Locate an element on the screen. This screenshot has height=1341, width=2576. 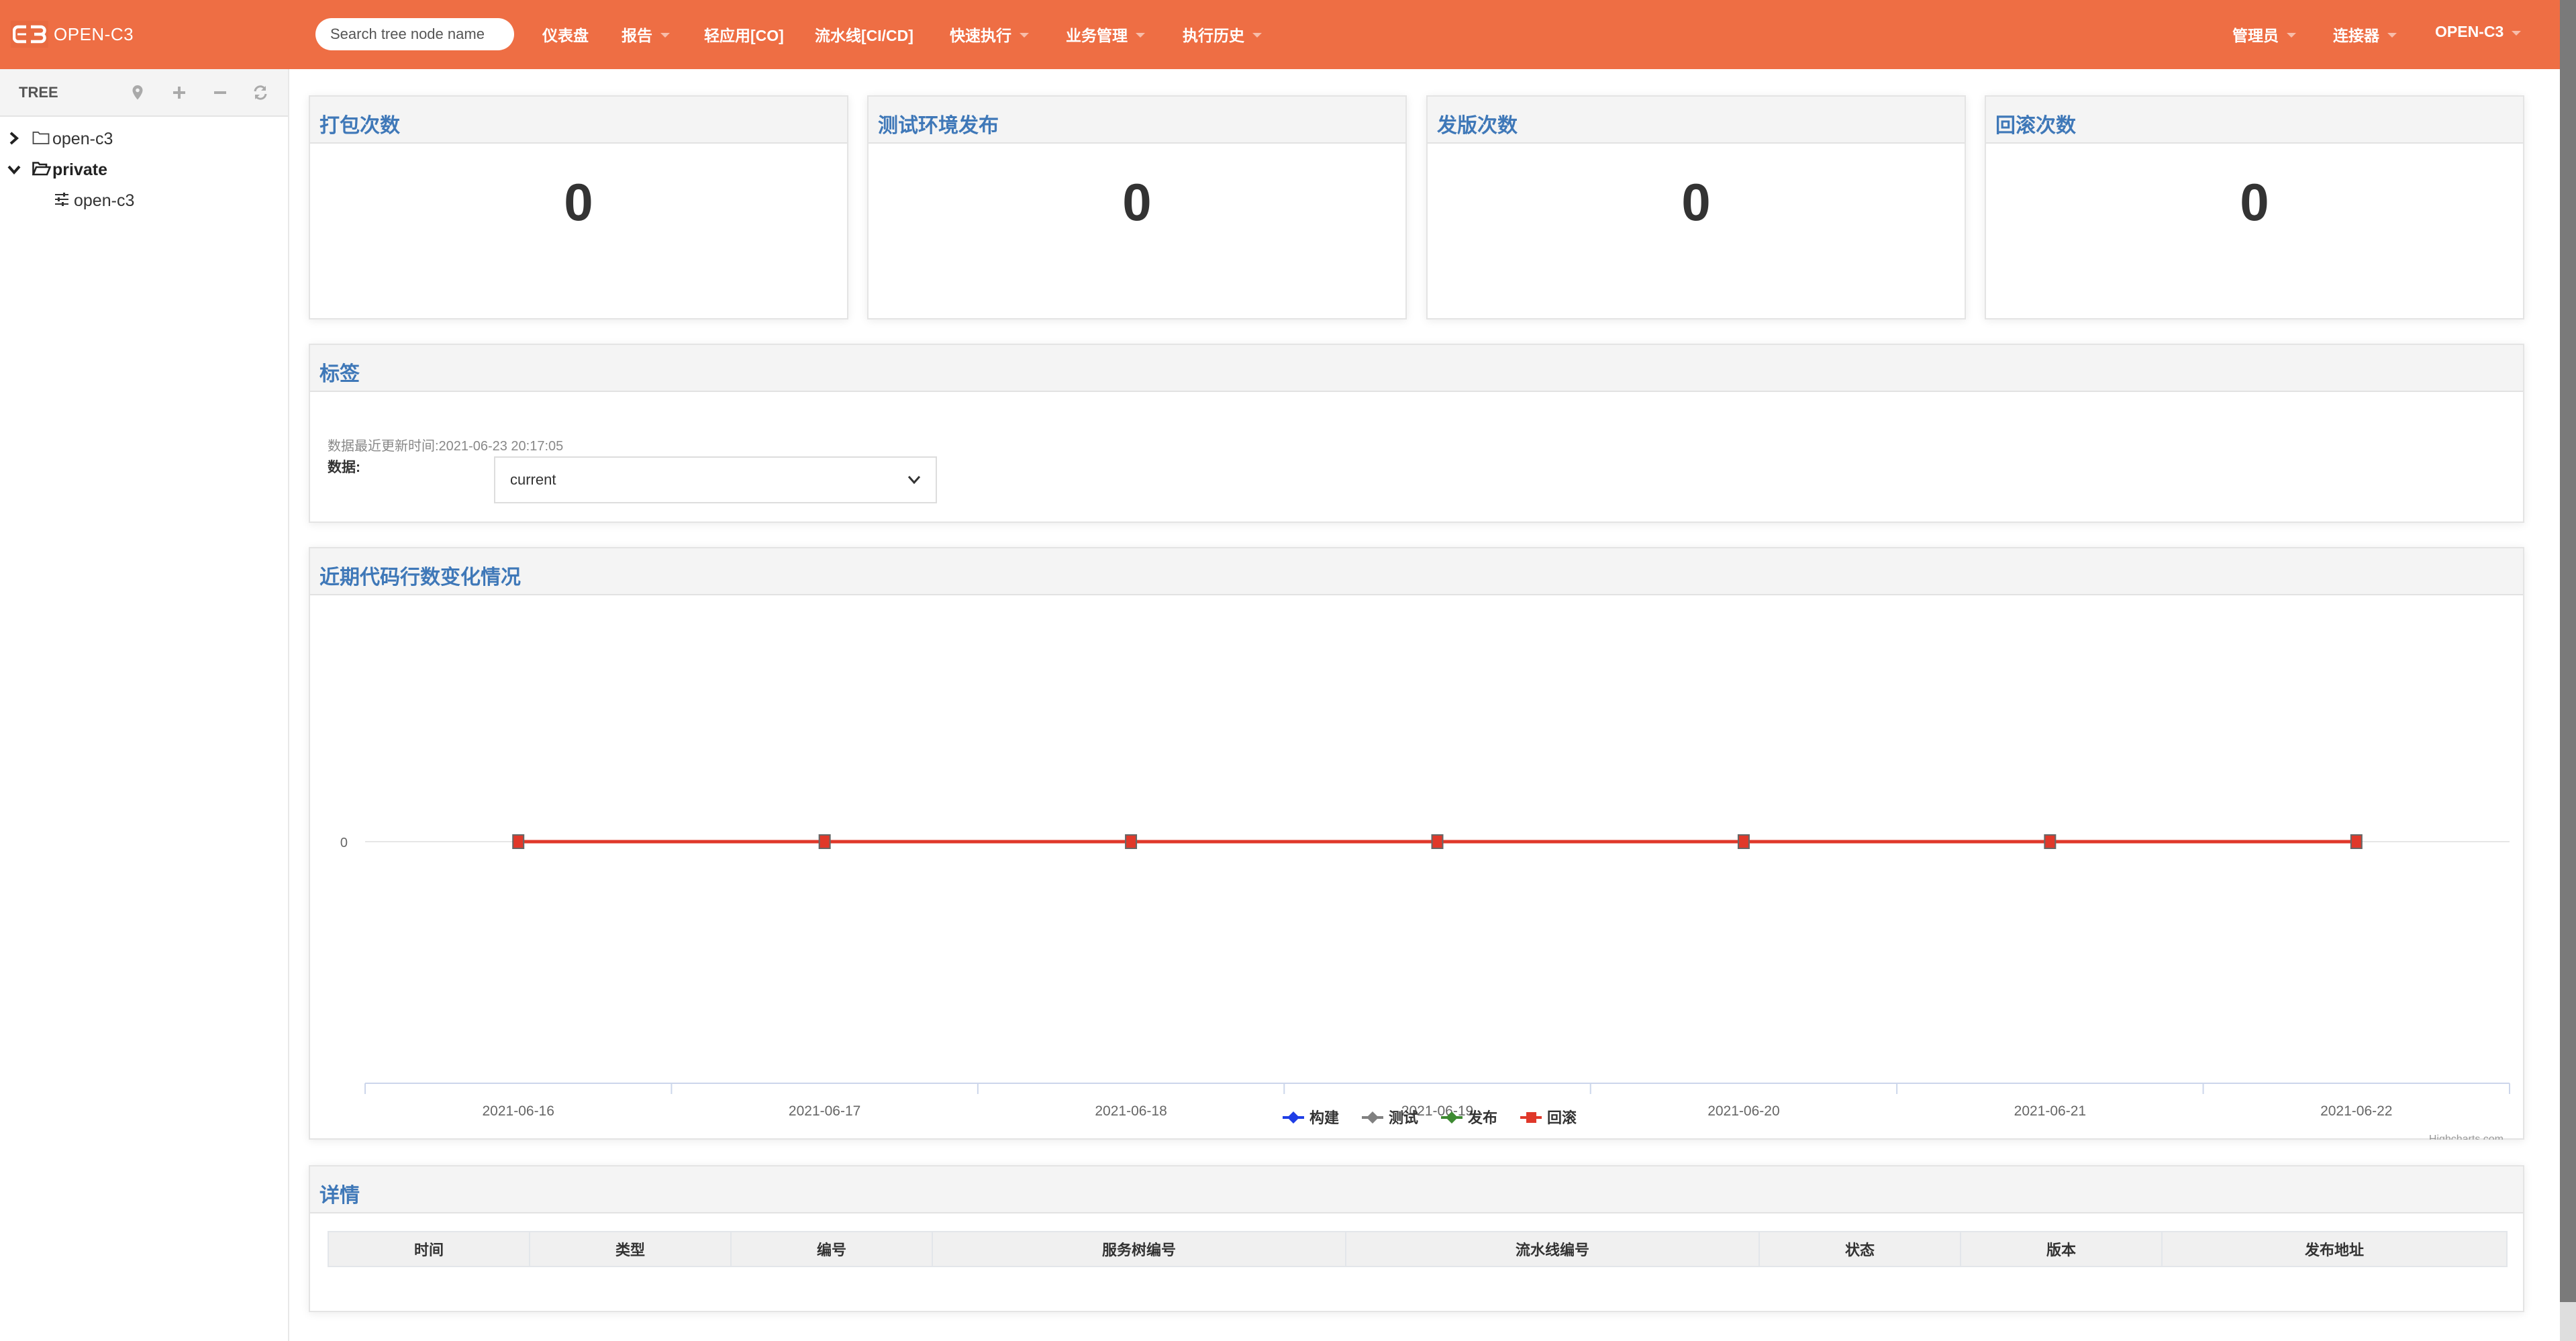
brand-name: OPEN-C3 is located at coordinates (94, 33).